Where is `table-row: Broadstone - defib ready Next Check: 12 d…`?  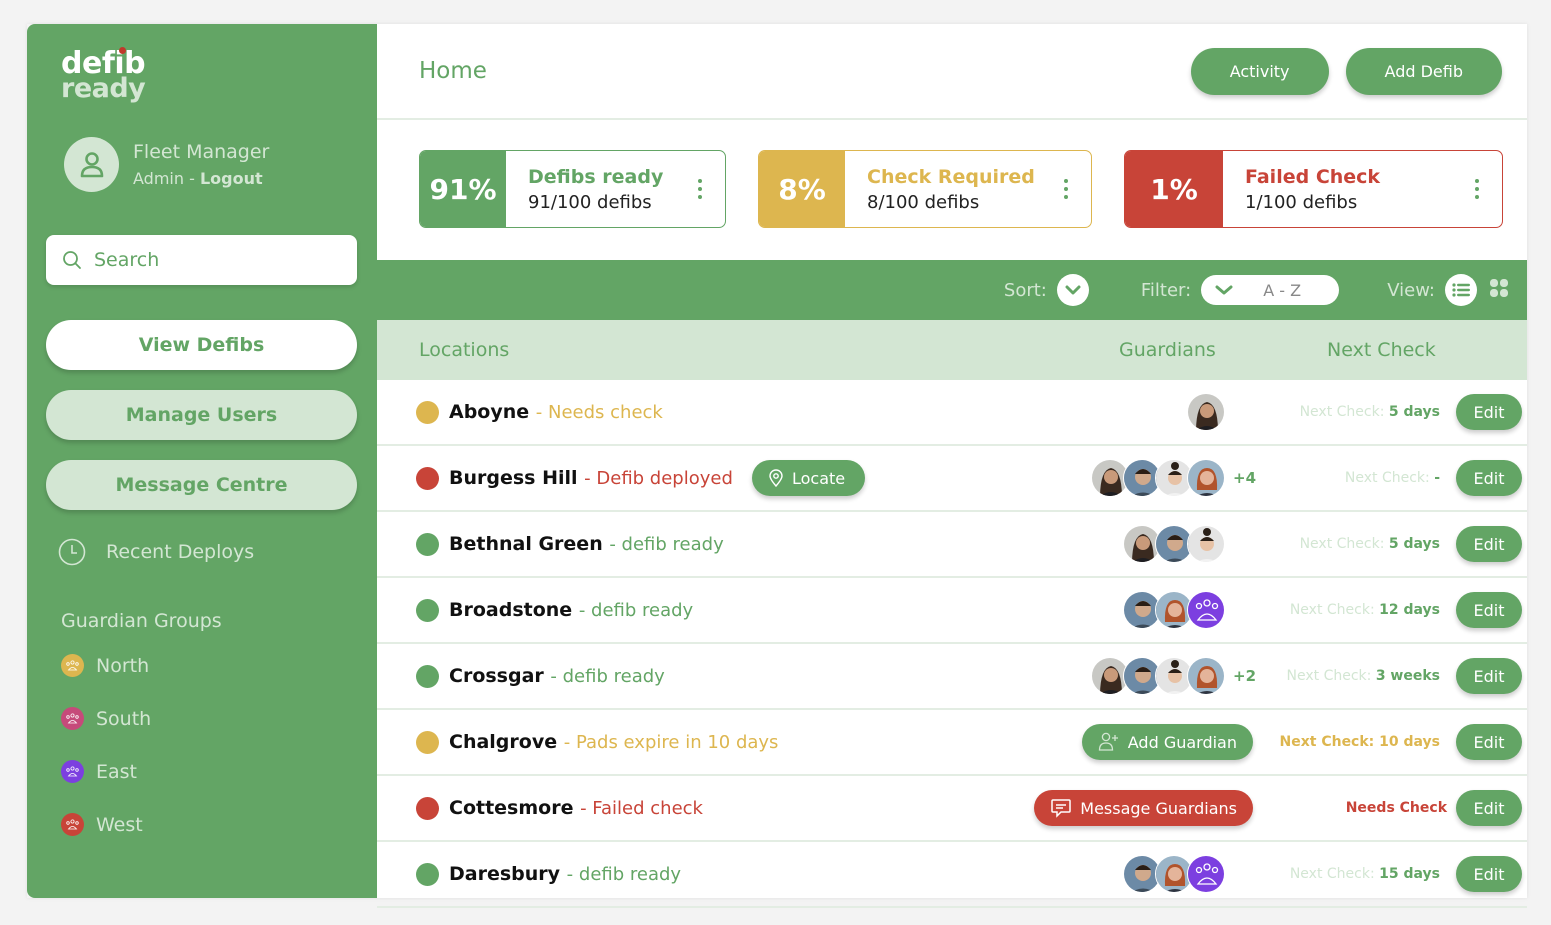
table-row: Broadstone - defib ready Next Check: 12 d… is located at coordinates (952, 611).